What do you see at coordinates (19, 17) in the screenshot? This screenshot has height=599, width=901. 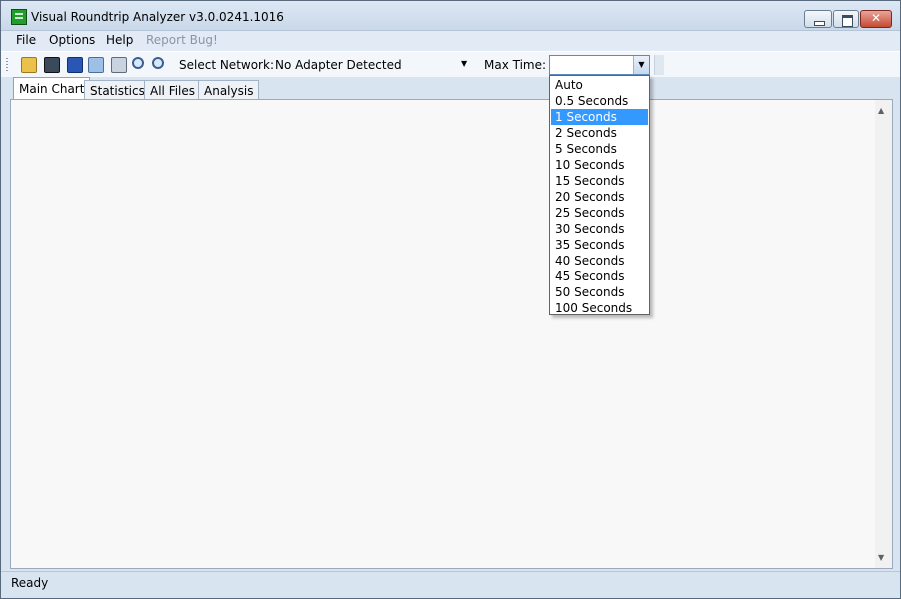 I see `app-icon` at bounding box center [19, 17].